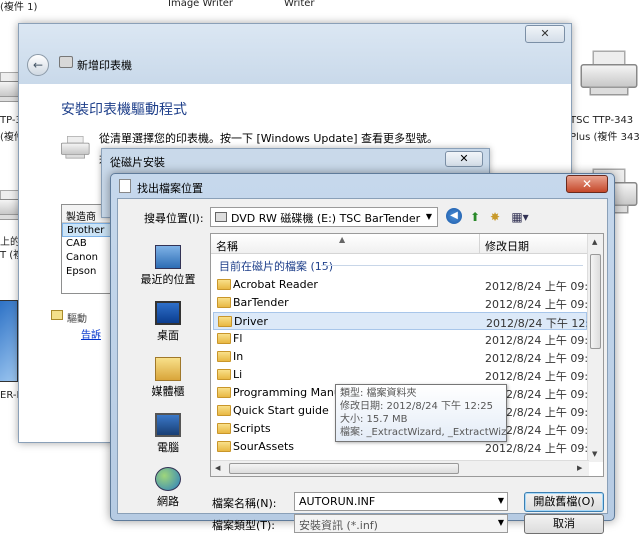 The height and width of the screenshot is (555, 640). What do you see at coordinates (261, 302) in the screenshot?
I see `file-name: BarTender` at bounding box center [261, 302].